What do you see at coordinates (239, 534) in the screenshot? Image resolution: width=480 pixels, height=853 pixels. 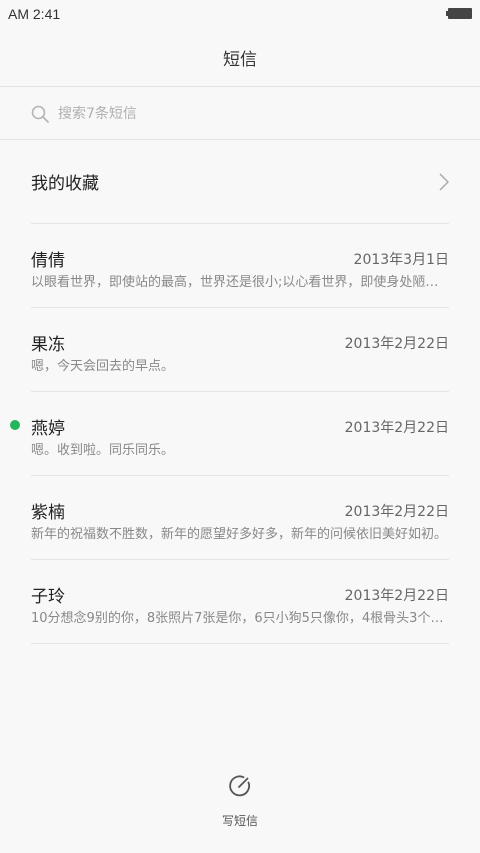 I see `message-preview: 新年的祝福数不胜数，新年的愿望好多好多，新年的问候依旧美好如初。` at bounding box center [239, 534].